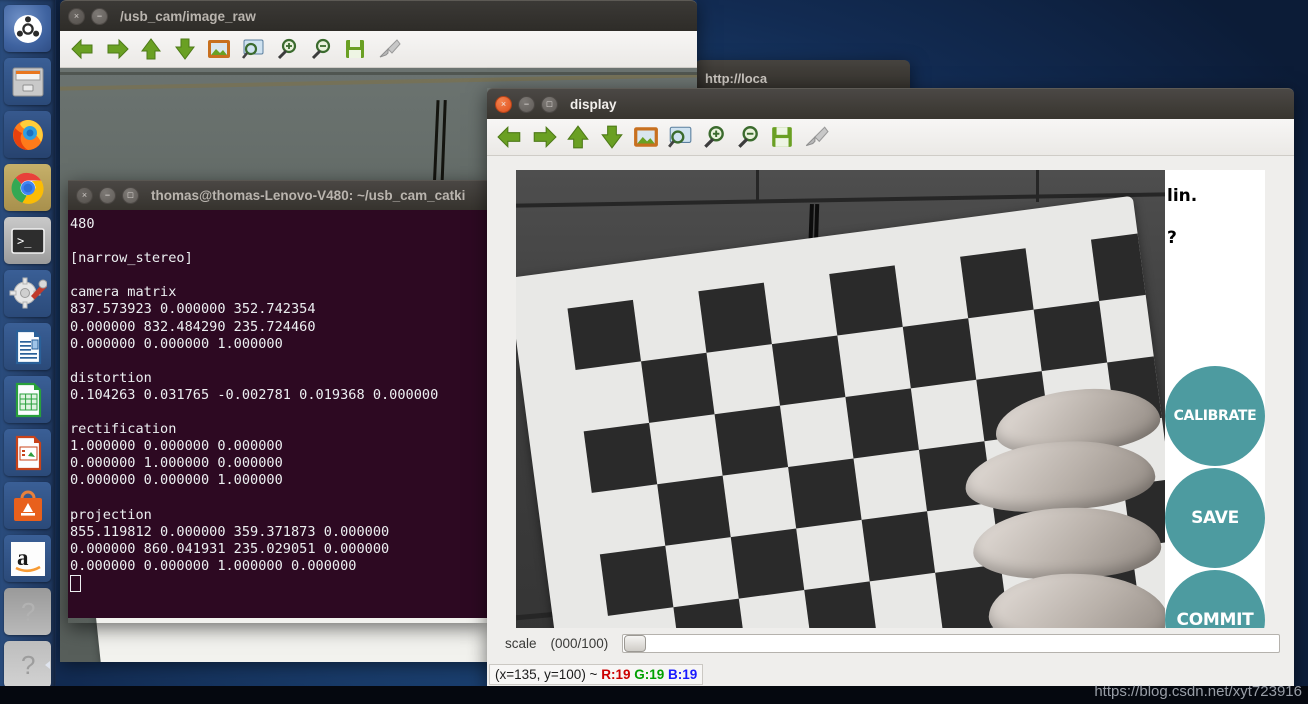 Image resolution: width=1308 pixels, height=704 pixels. I want to click on save-button-label: SAVE, so click(1215, 518).